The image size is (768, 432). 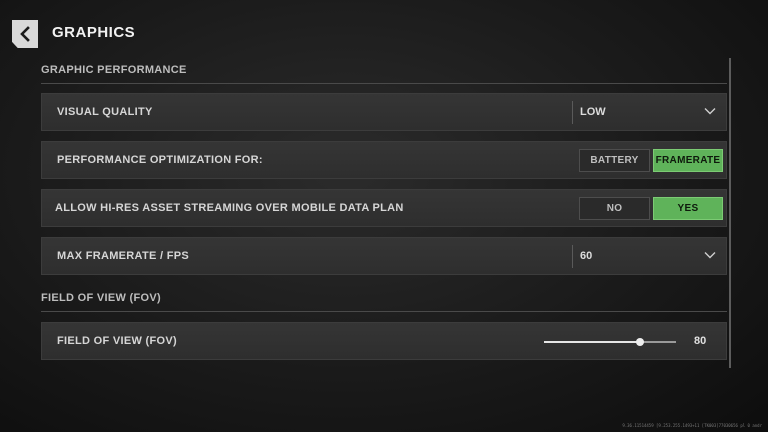 What do you see at coordinates (614, 160) in the screenshot?
I see `battery-option-button: BATTERY` at bounding box center [614, 160].